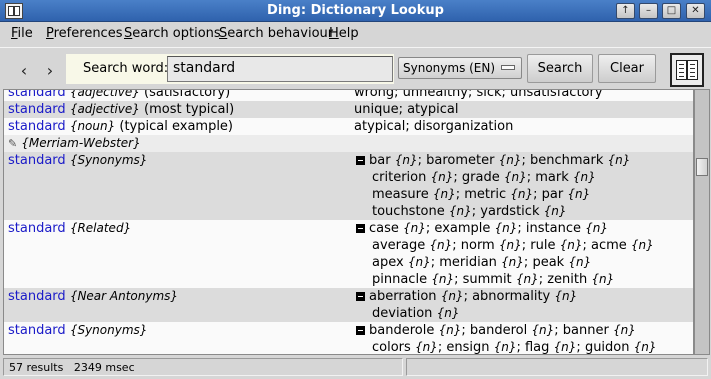 The height and width of the screenshot is (379, 711). Describe the element at coordinates (460, 160) in the screenshot. I see `synonym-word: barometer` at that location.